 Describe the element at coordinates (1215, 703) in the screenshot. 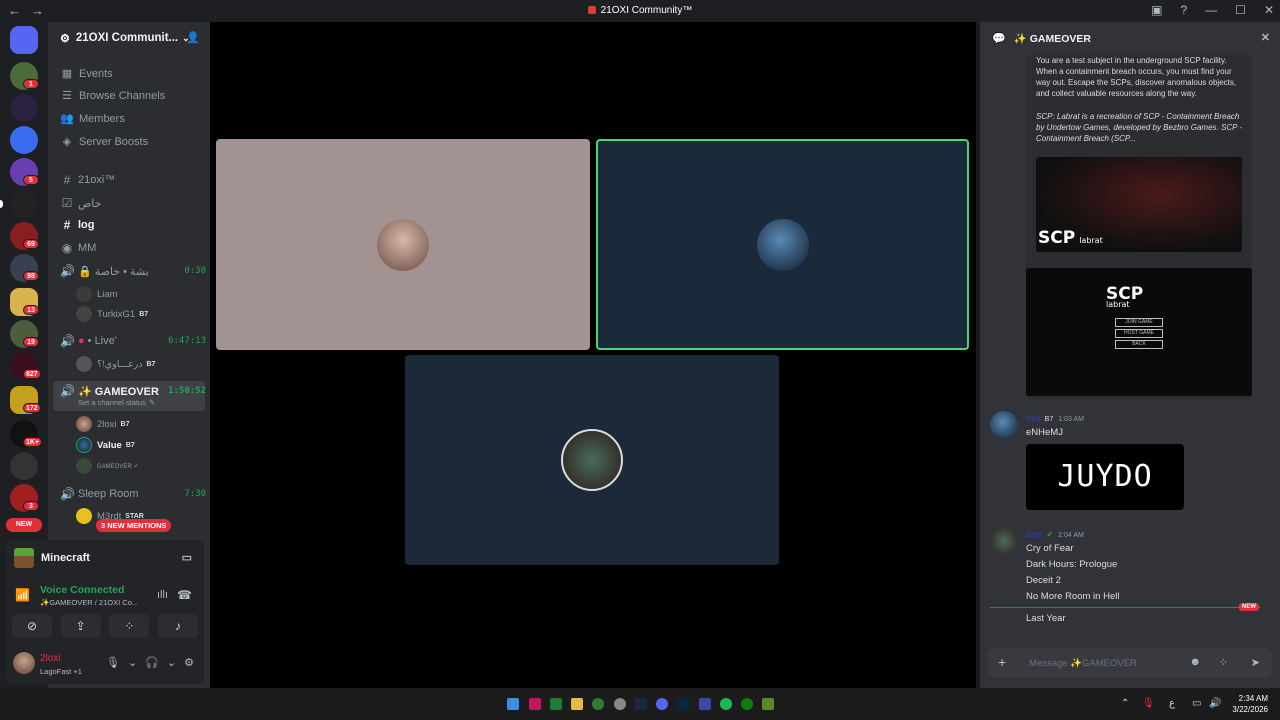

I see `volume-icon: 🔊` at that location.